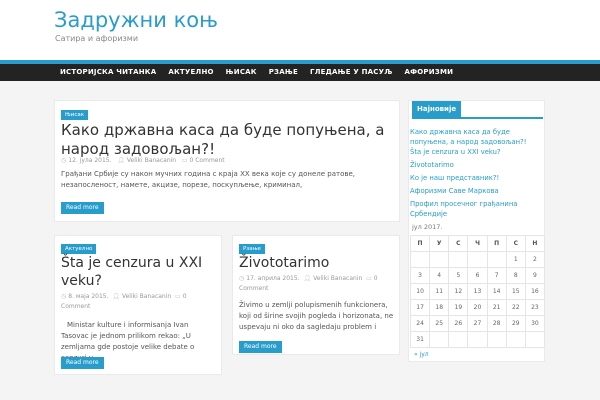 The width and height of the screenshot is (600, 400). I want to click on calendar-week-row: 1 2, so click(477, 259).